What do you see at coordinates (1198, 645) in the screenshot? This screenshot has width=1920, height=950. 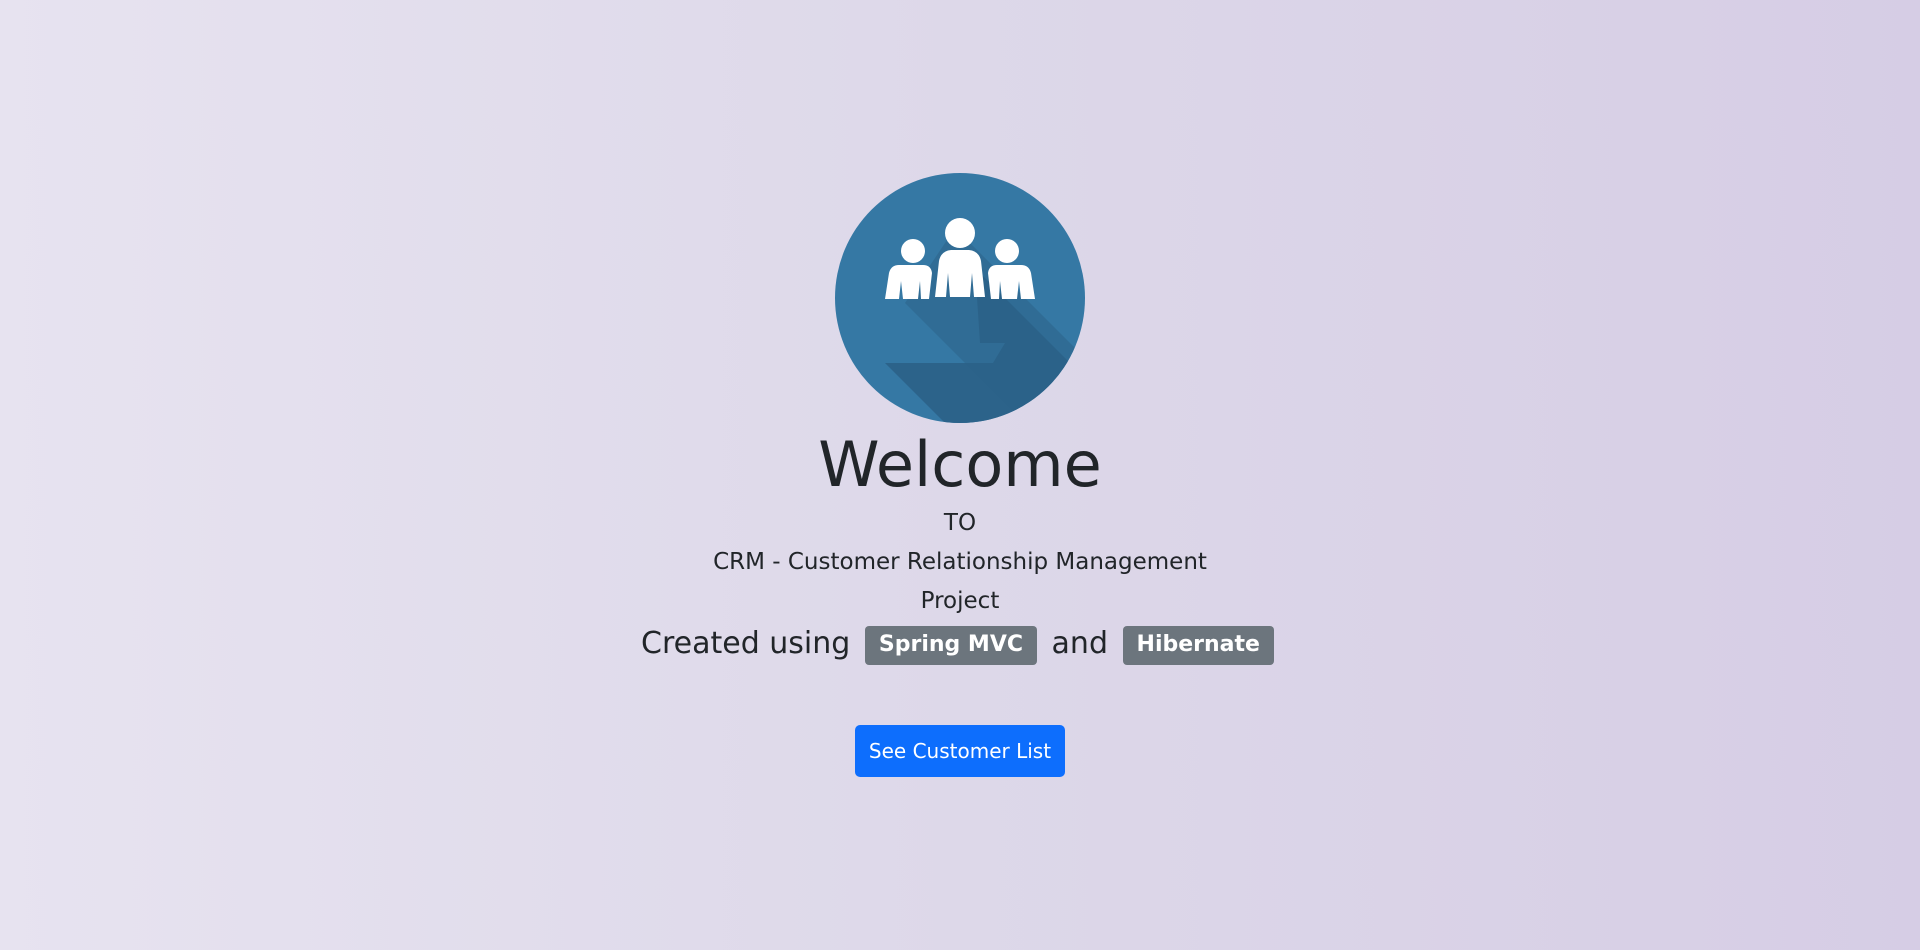 I see `hibernate-badge: Hibernate` at bounding box center [1198, 645].